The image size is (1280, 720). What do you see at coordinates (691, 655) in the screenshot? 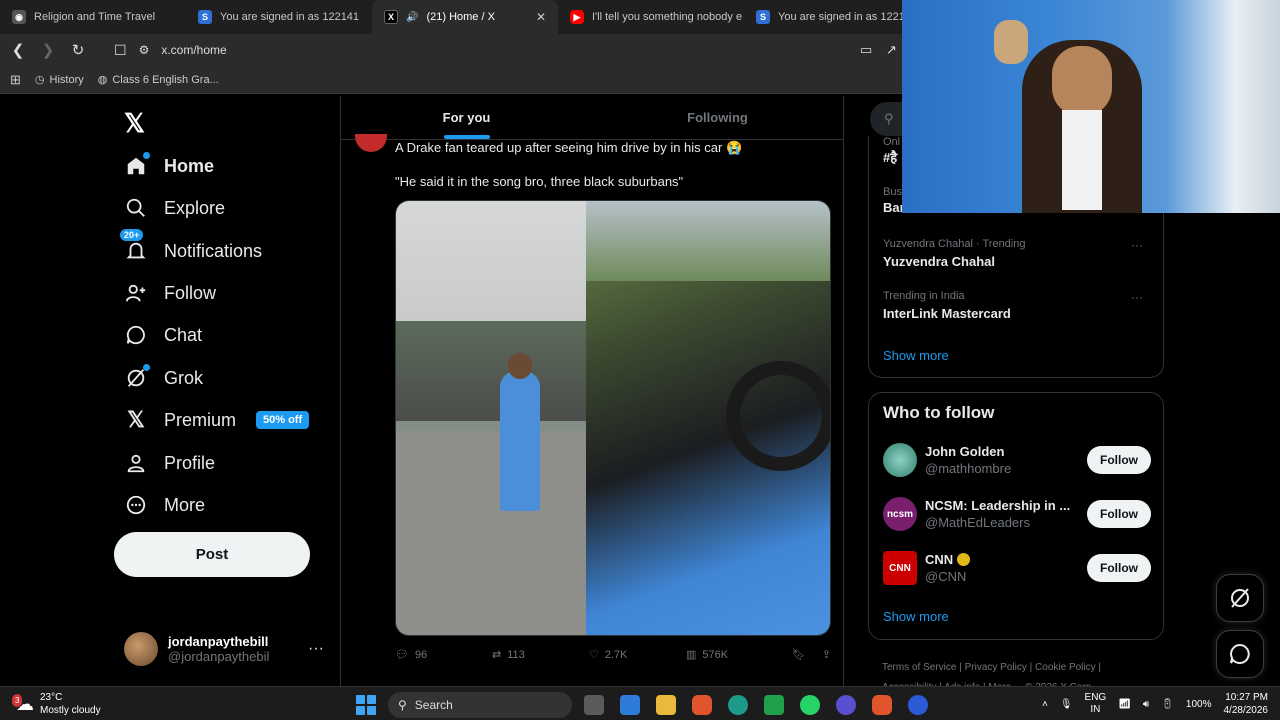
I see `views-icon: ▥` at bounding box center [691, 655].